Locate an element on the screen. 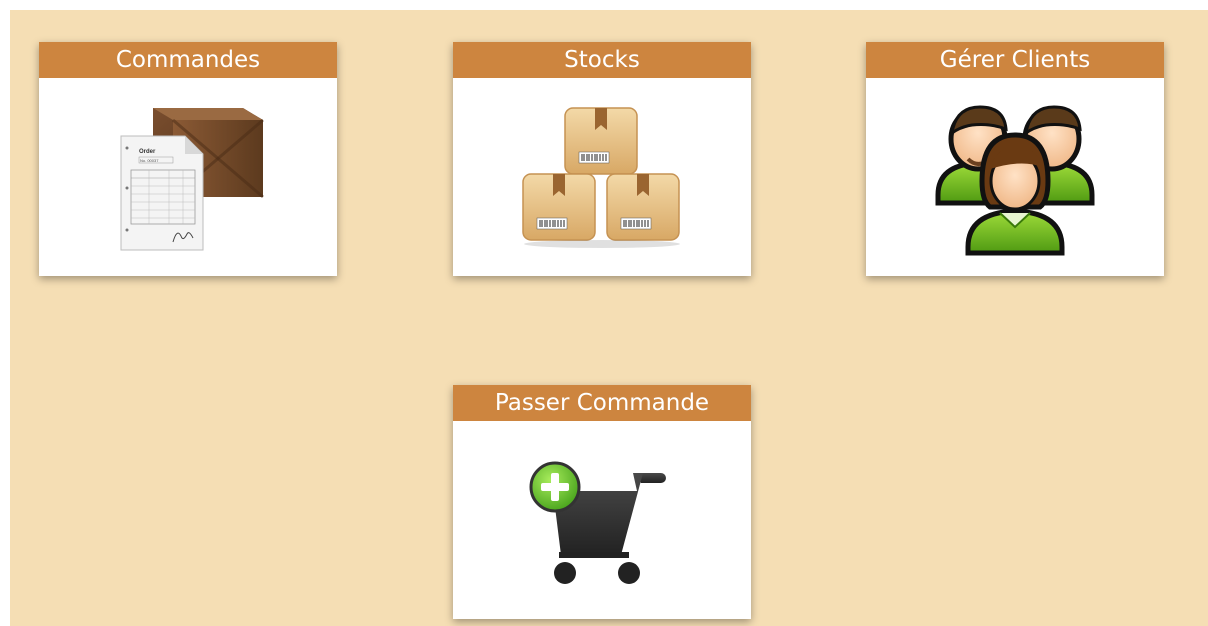 The height and width of the screenshot is (626, 1208). tile-gerer-clients: Gérer Clients is located at coordinates (1015, 159).